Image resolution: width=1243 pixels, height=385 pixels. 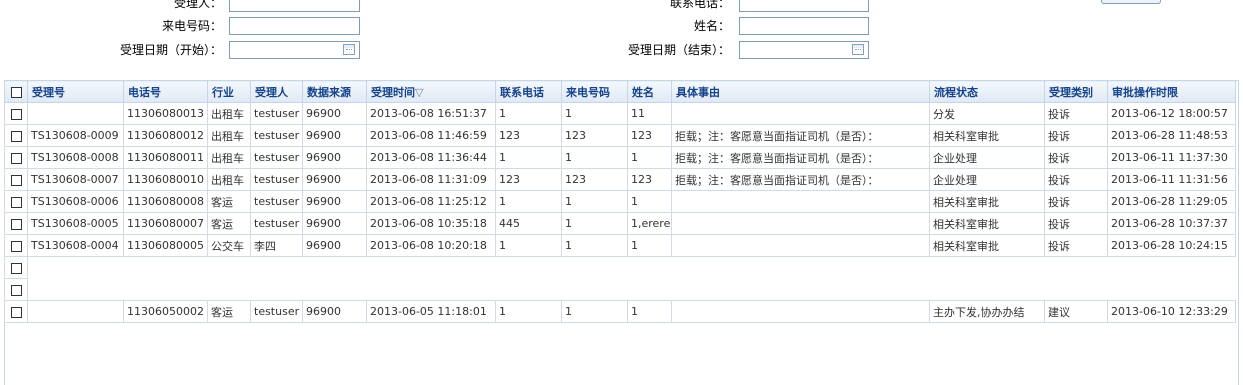 What do you see at coordinates (987, 91) in the screenshot?
I see `col-status: 流程状态` at bounding box center [987, 91].